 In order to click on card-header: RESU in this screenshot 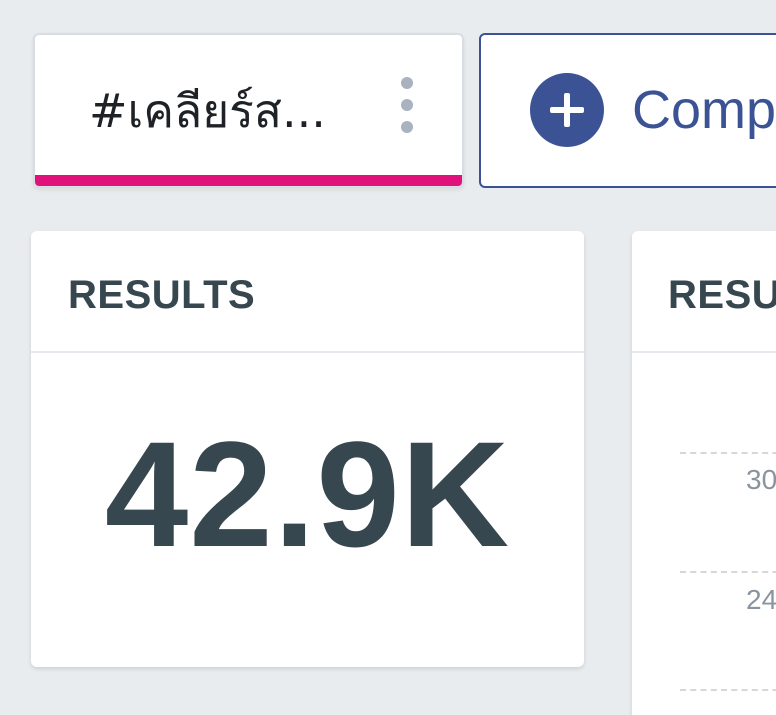, I will do `click(704, 292)`.